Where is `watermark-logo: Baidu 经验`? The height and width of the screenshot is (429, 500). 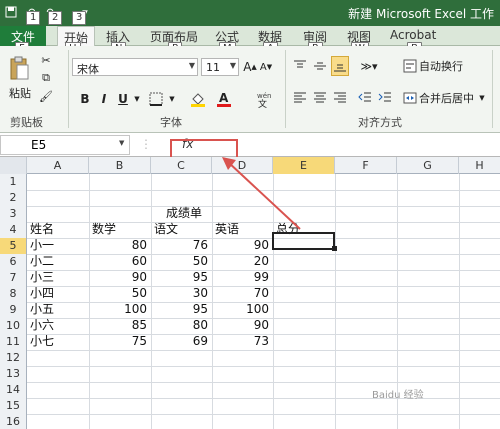 watermark-logo: Baidu 经验 is located at coordinates (398, 395).